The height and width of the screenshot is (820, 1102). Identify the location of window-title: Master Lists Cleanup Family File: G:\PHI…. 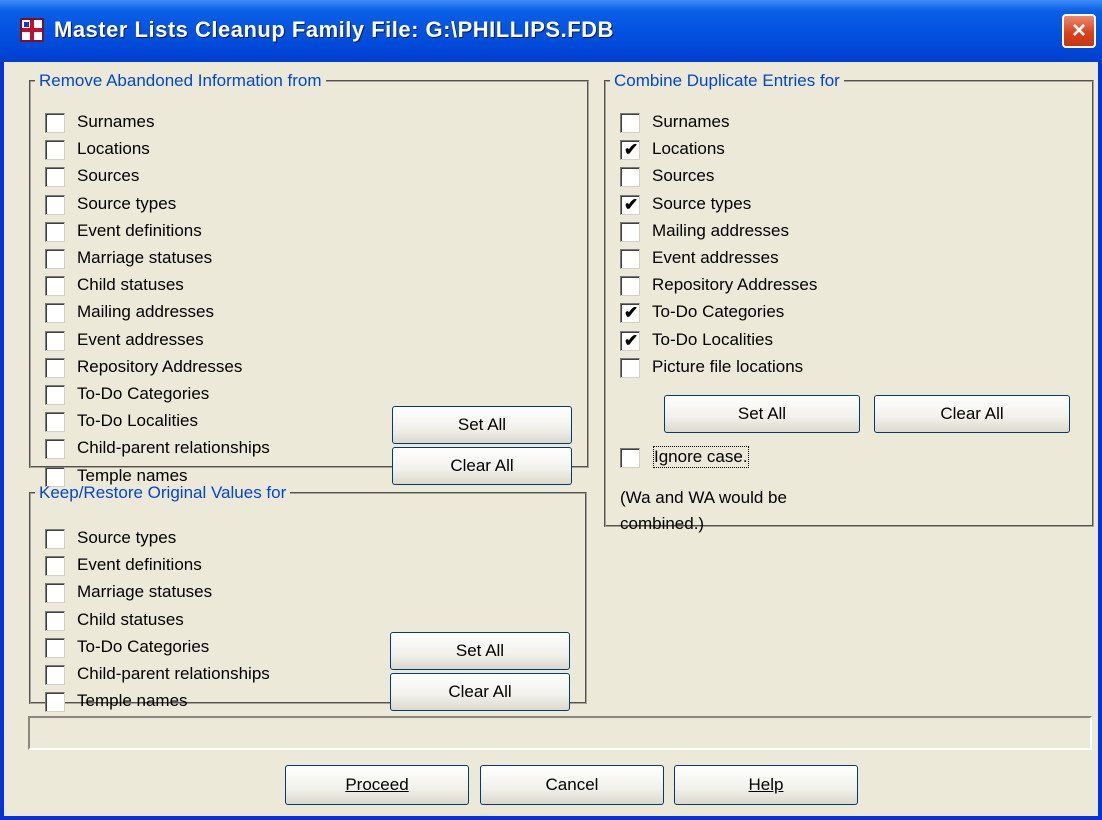
(334, 29).